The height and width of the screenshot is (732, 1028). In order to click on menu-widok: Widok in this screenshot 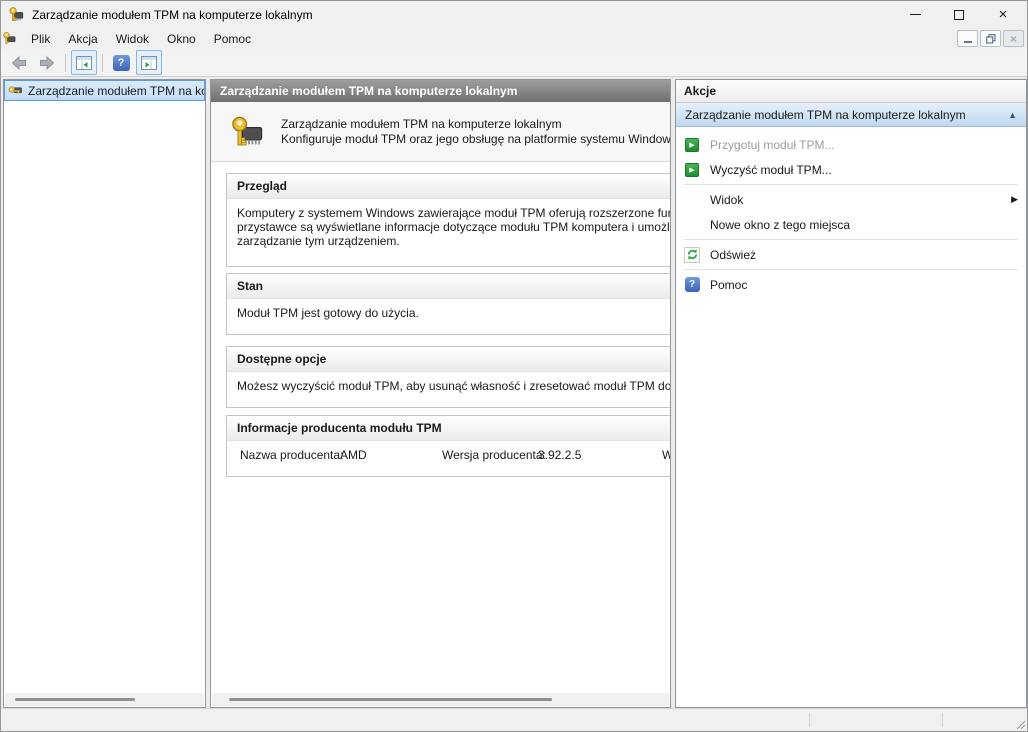, I will do `click(132, 39)`.